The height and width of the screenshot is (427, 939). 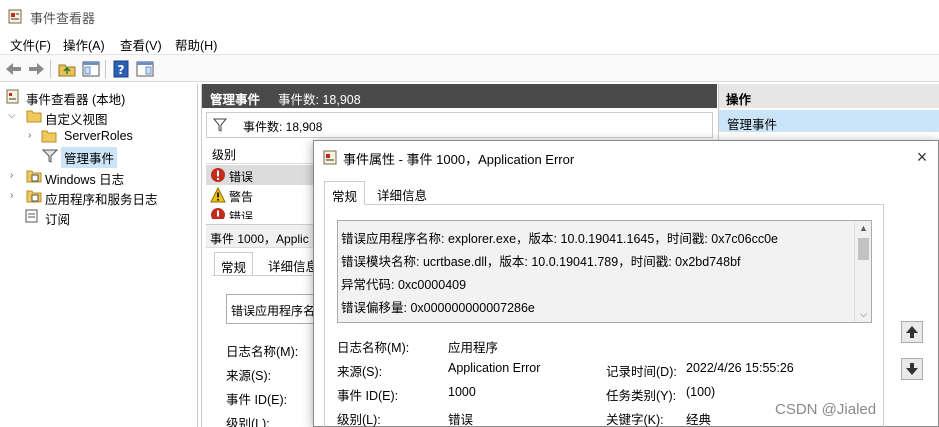 I want to click on actions-section-label: 管理事件, so click(x=752, y=125).